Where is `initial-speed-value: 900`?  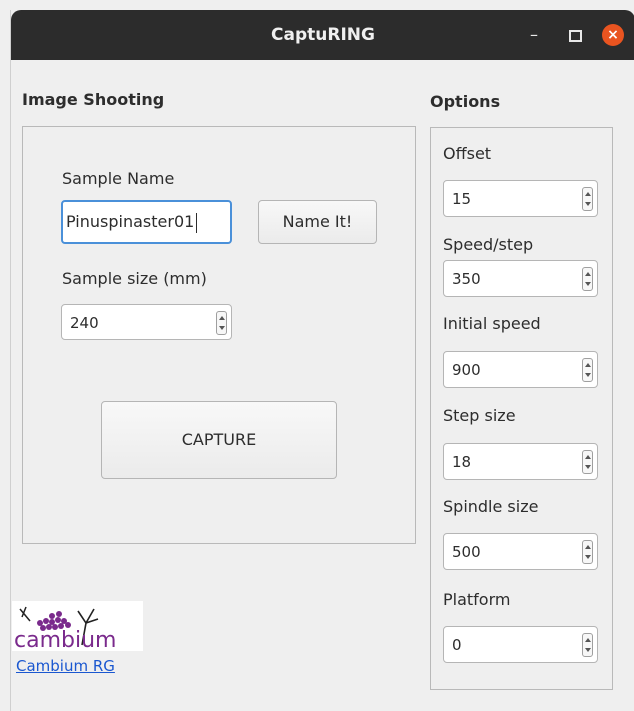
initial-speed-value: 900 is located at coordinates (466, 370).